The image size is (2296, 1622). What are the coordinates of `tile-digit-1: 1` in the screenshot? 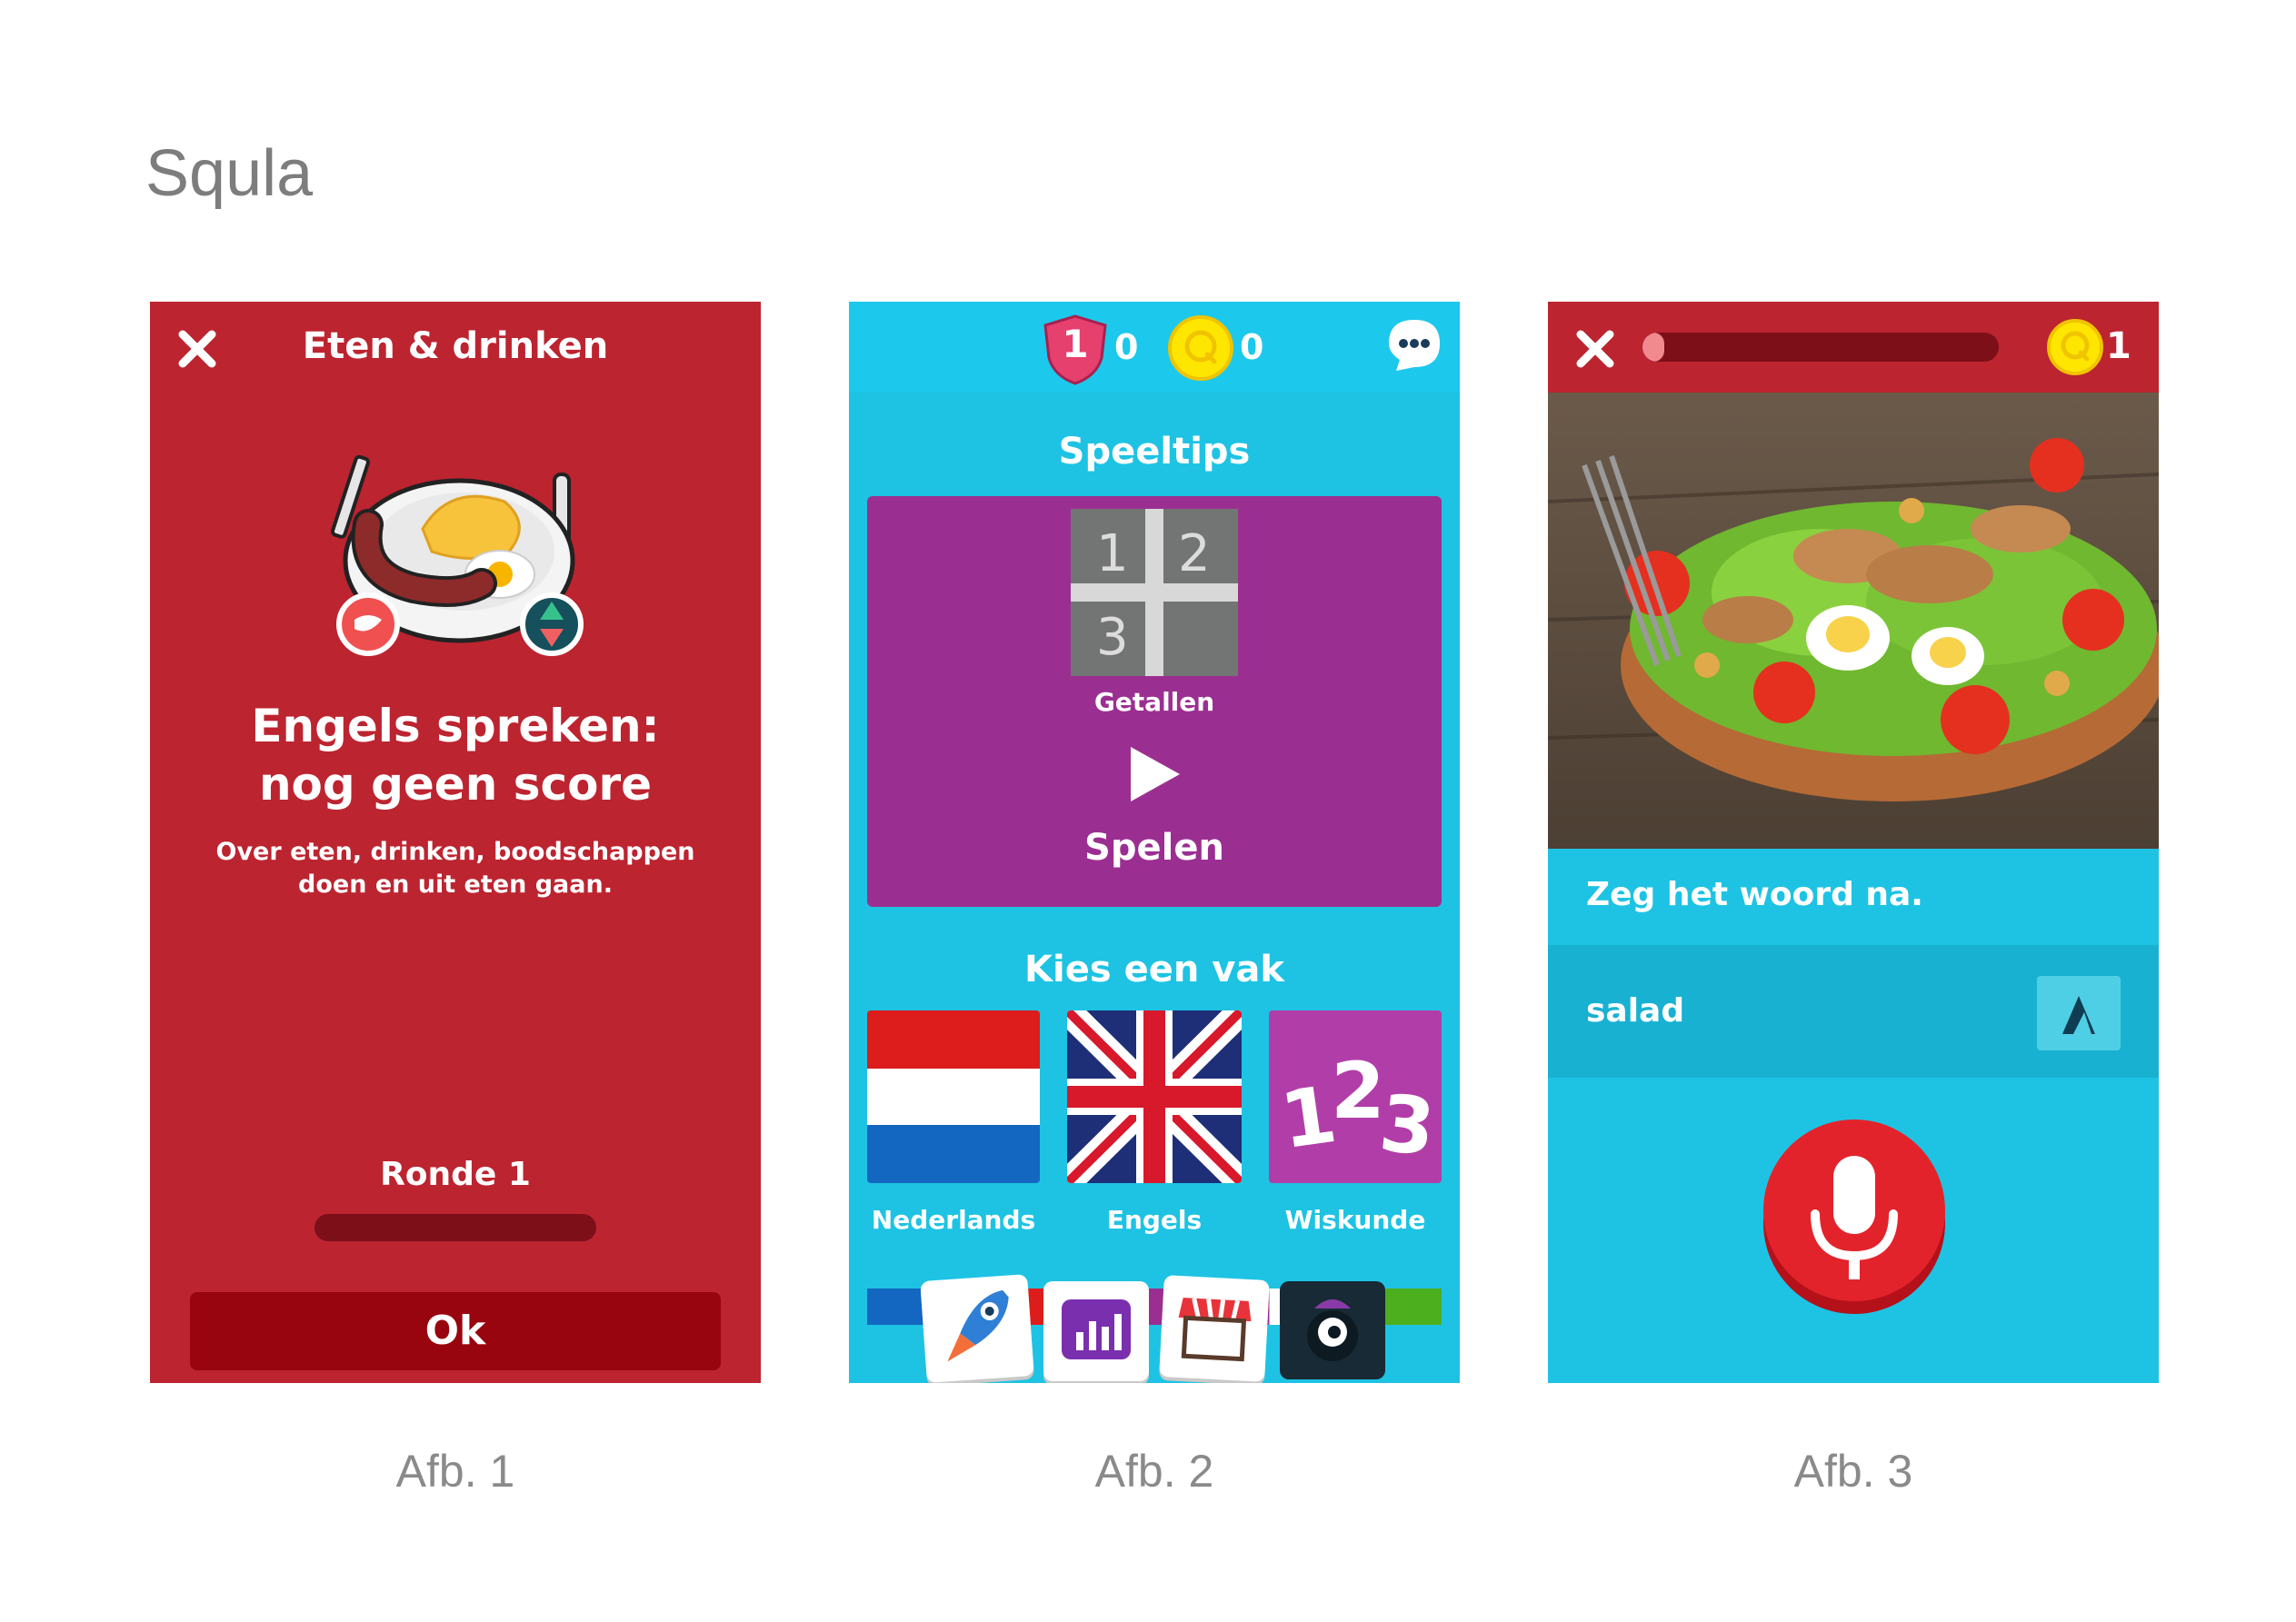 It's located at (1112, 553).